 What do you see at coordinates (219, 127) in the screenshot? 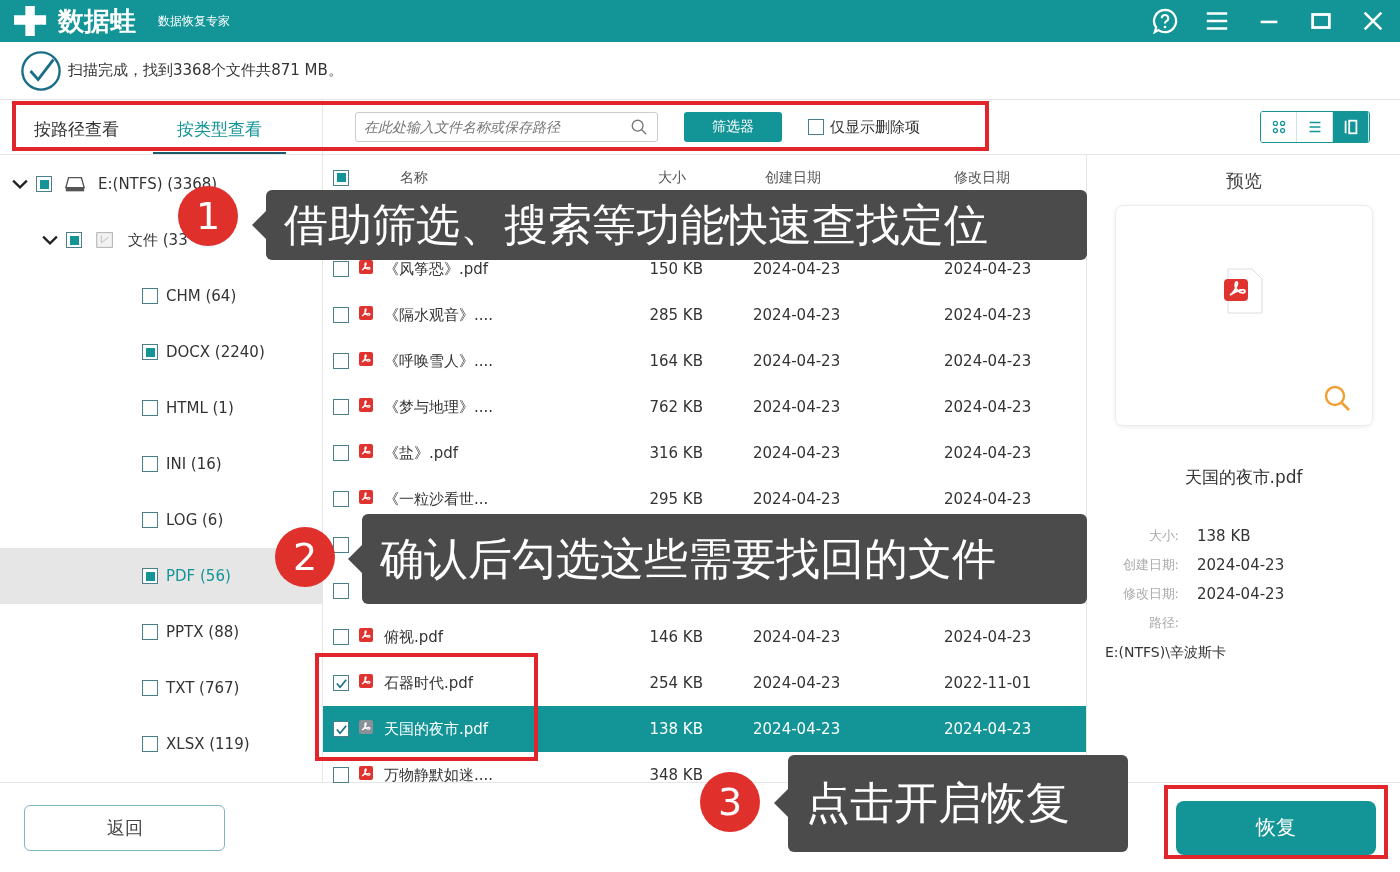
I see `view-tab: 按类型查看` at bounding box center [219, 127].